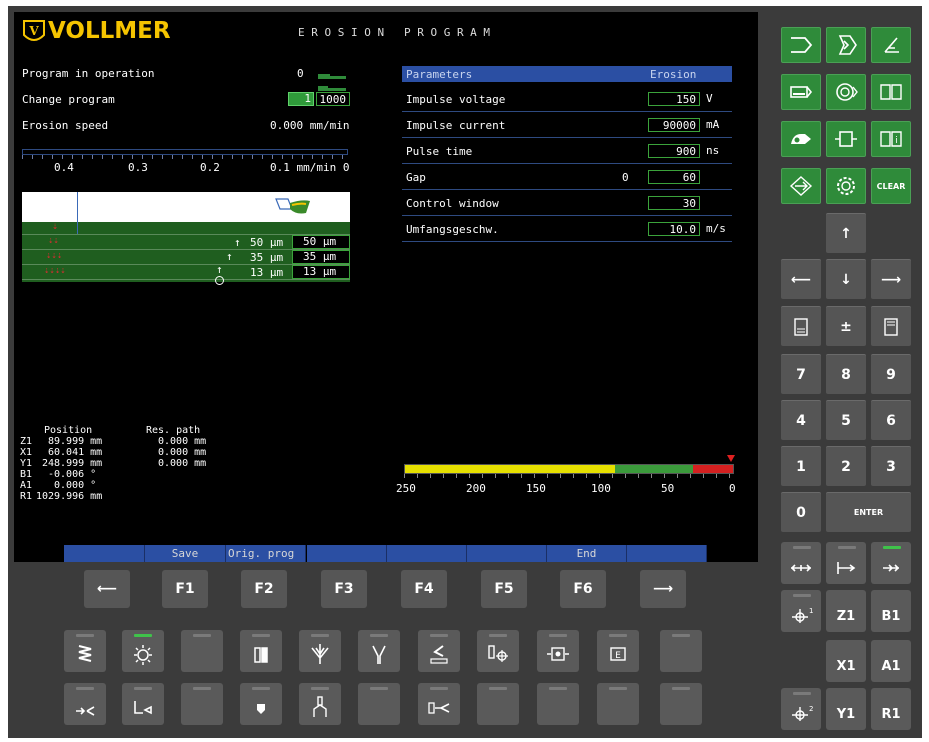  Describe the element at coordinates (587, 553) in the screenshot. I see `softkey-end: End` at that location.